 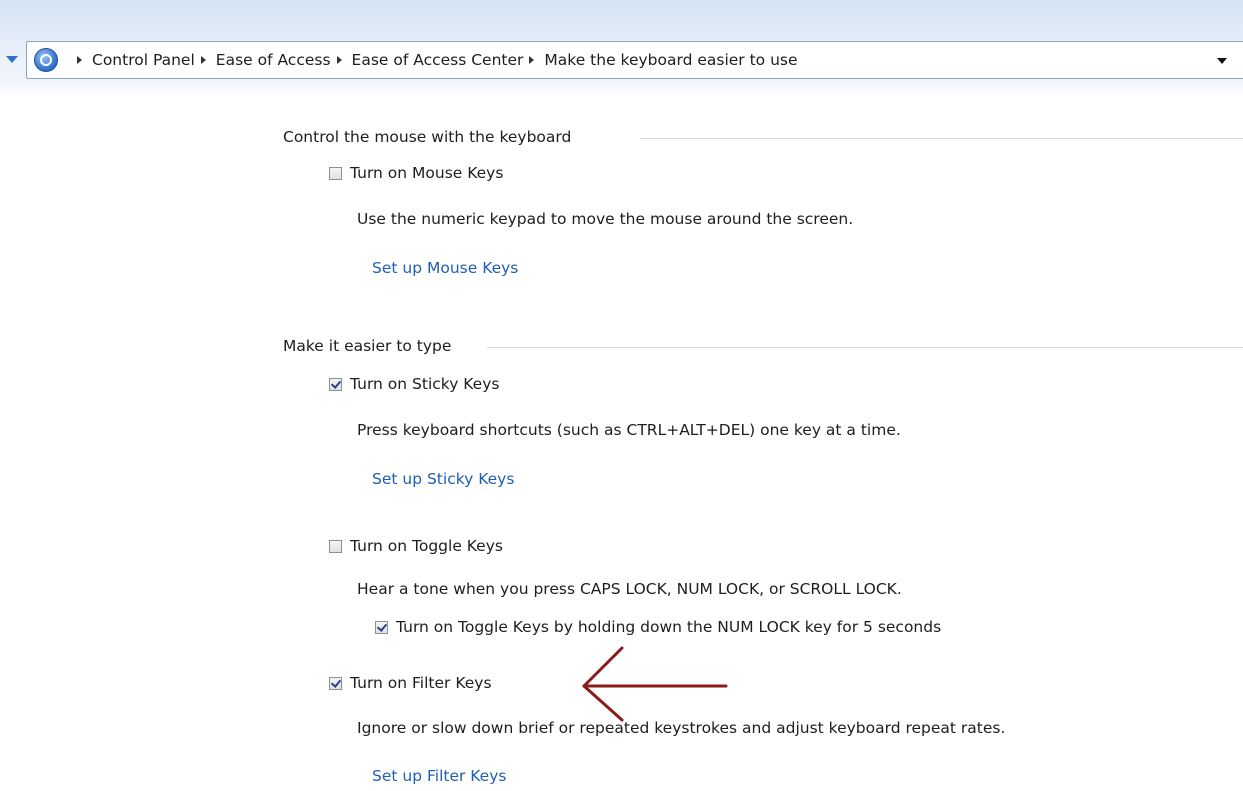 What do you see at coordinates (426, 173) in the screenshot?
I see `mouse-keys-label: Turn on Mouse Keys` at bounding box center [426, 173].